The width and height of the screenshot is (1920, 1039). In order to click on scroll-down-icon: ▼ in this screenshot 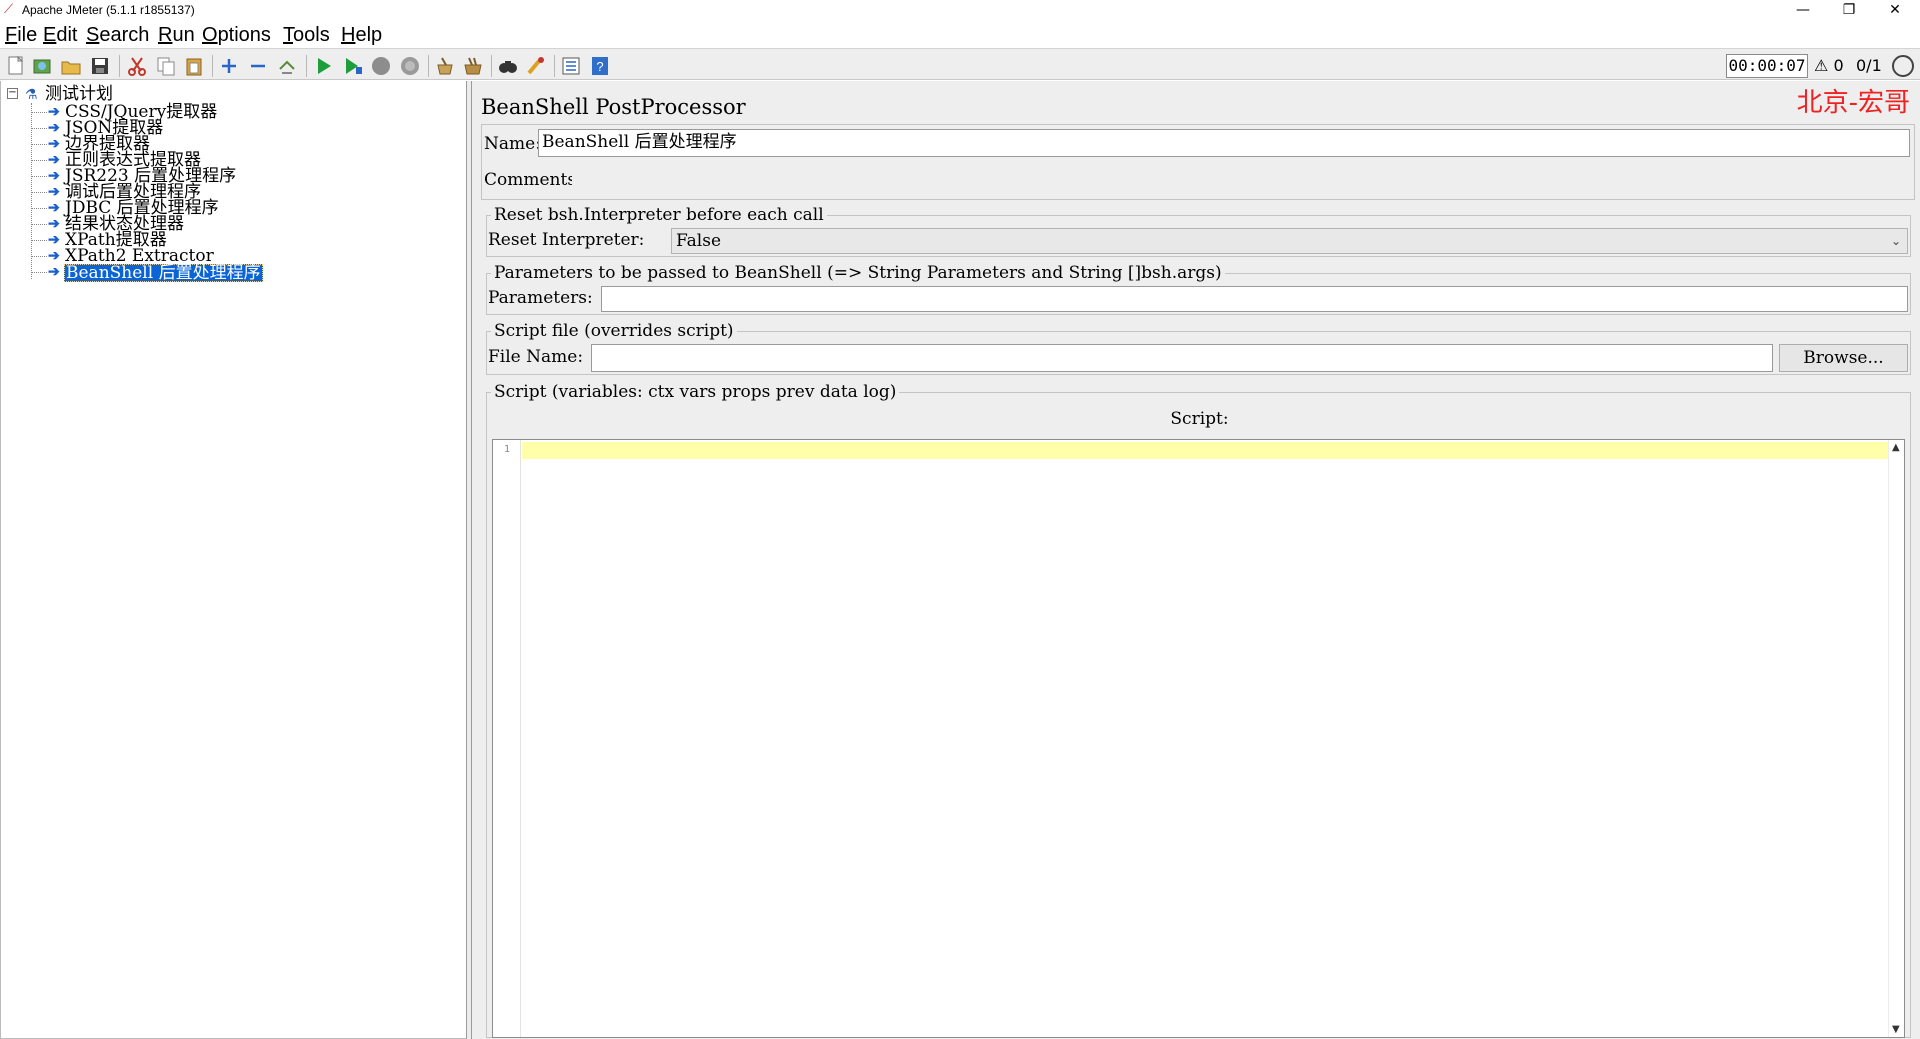, I will do `click(1896, 1029)`.